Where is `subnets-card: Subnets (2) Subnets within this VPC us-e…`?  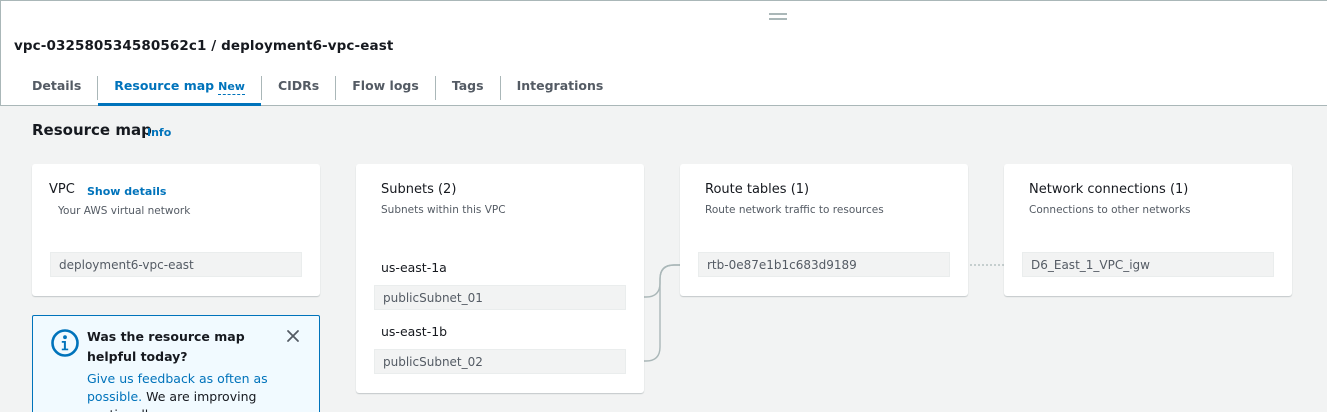 subnets-card: Subnets (2) Subnets within this VPC us-e… is located at coordinates (500, 278).